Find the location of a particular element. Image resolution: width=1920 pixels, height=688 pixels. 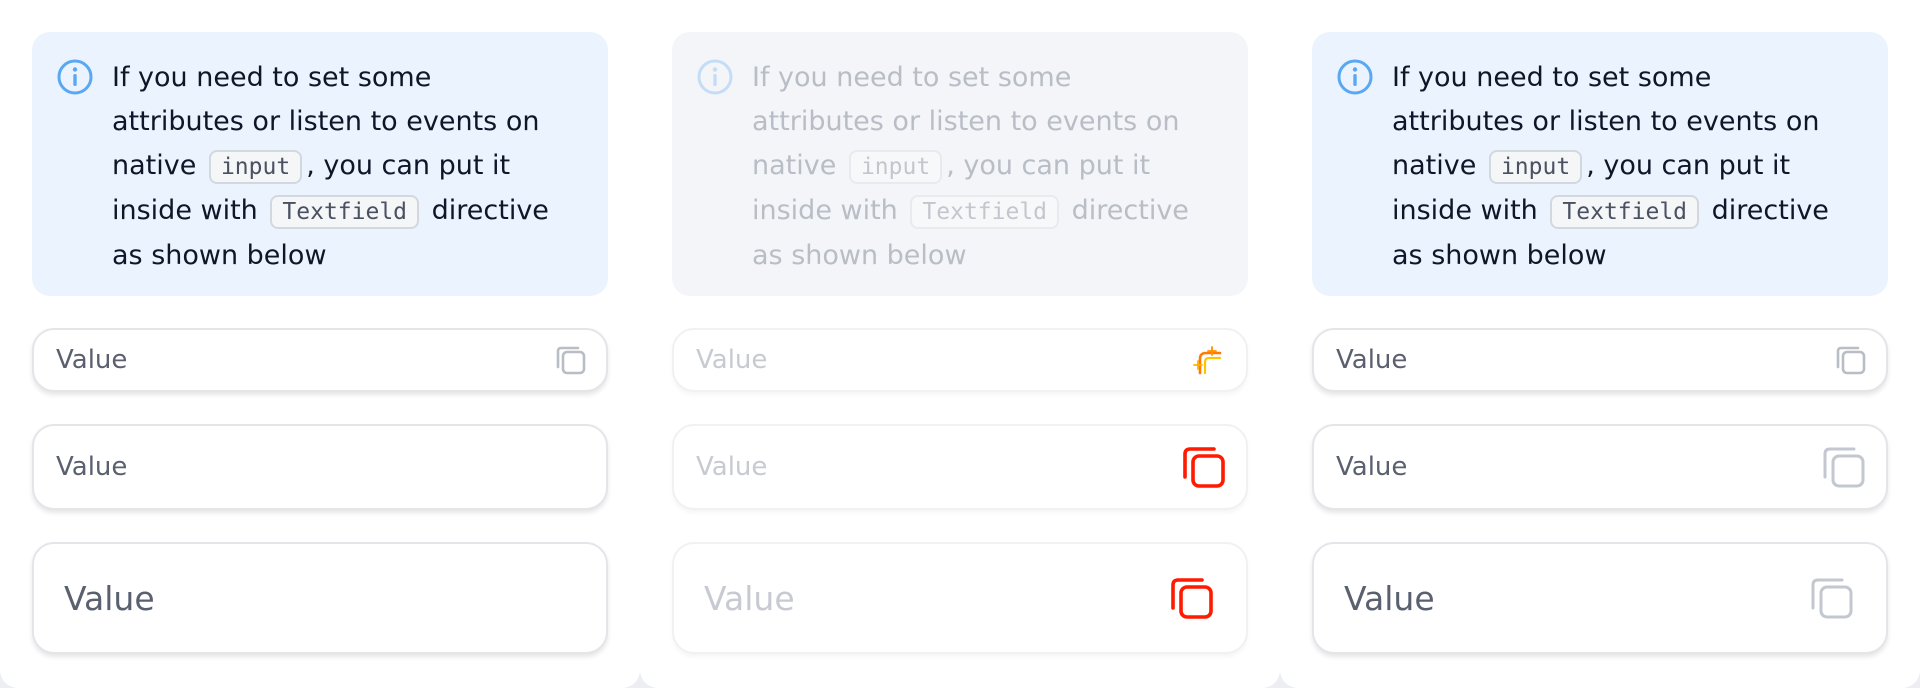

spark-icon is located at coordinates (1207, 360).